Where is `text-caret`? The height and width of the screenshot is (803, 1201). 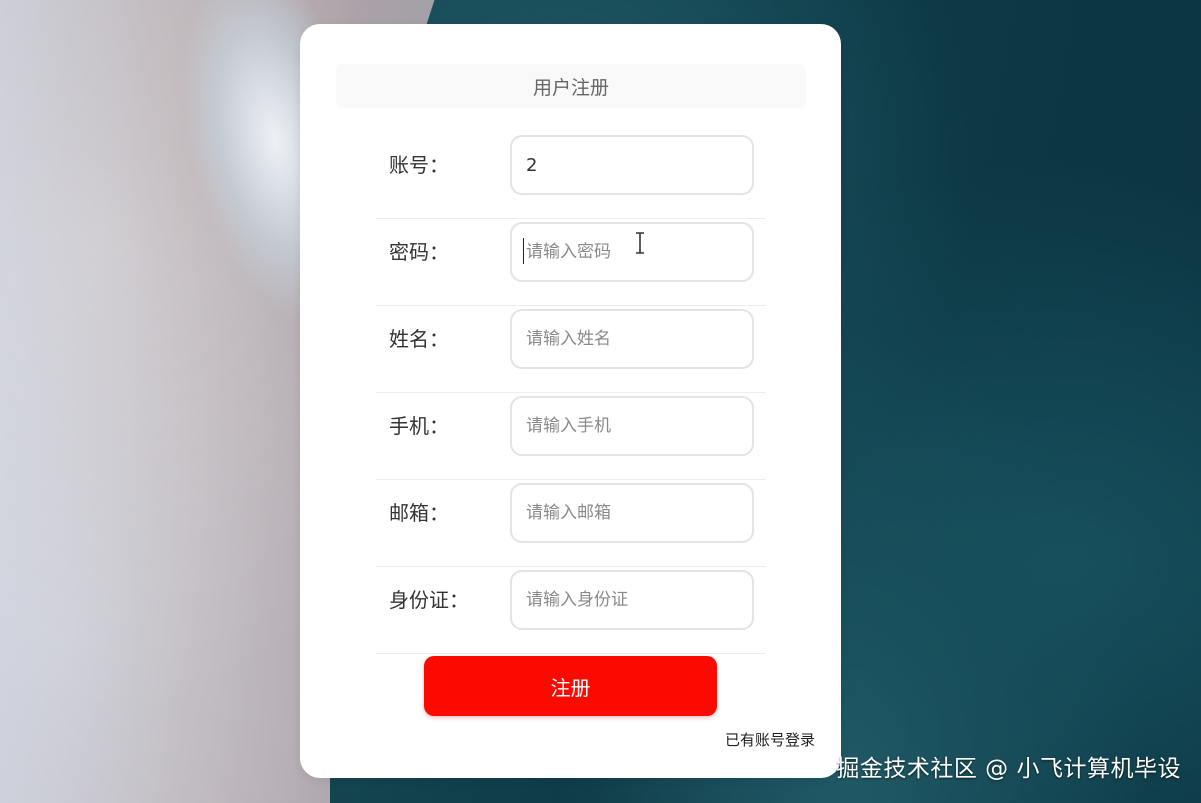 text-caret is located at coordinates (523, 251).